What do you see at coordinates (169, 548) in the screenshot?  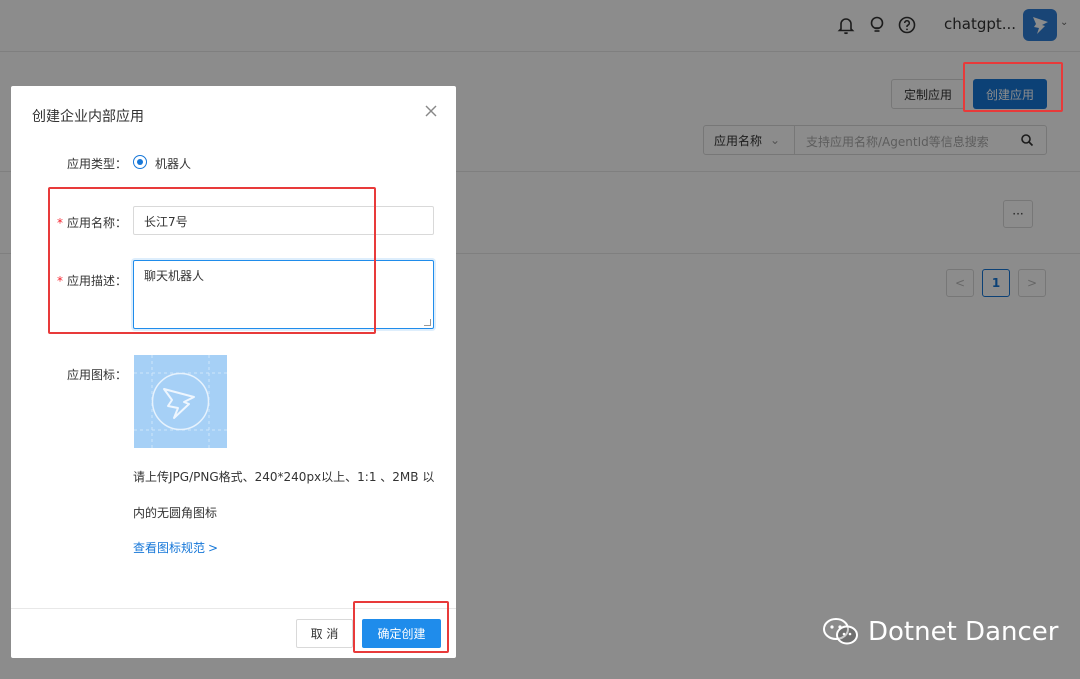 I see `icon-spec-link-text: 查看图标规范` at bounding box center [169, 548].